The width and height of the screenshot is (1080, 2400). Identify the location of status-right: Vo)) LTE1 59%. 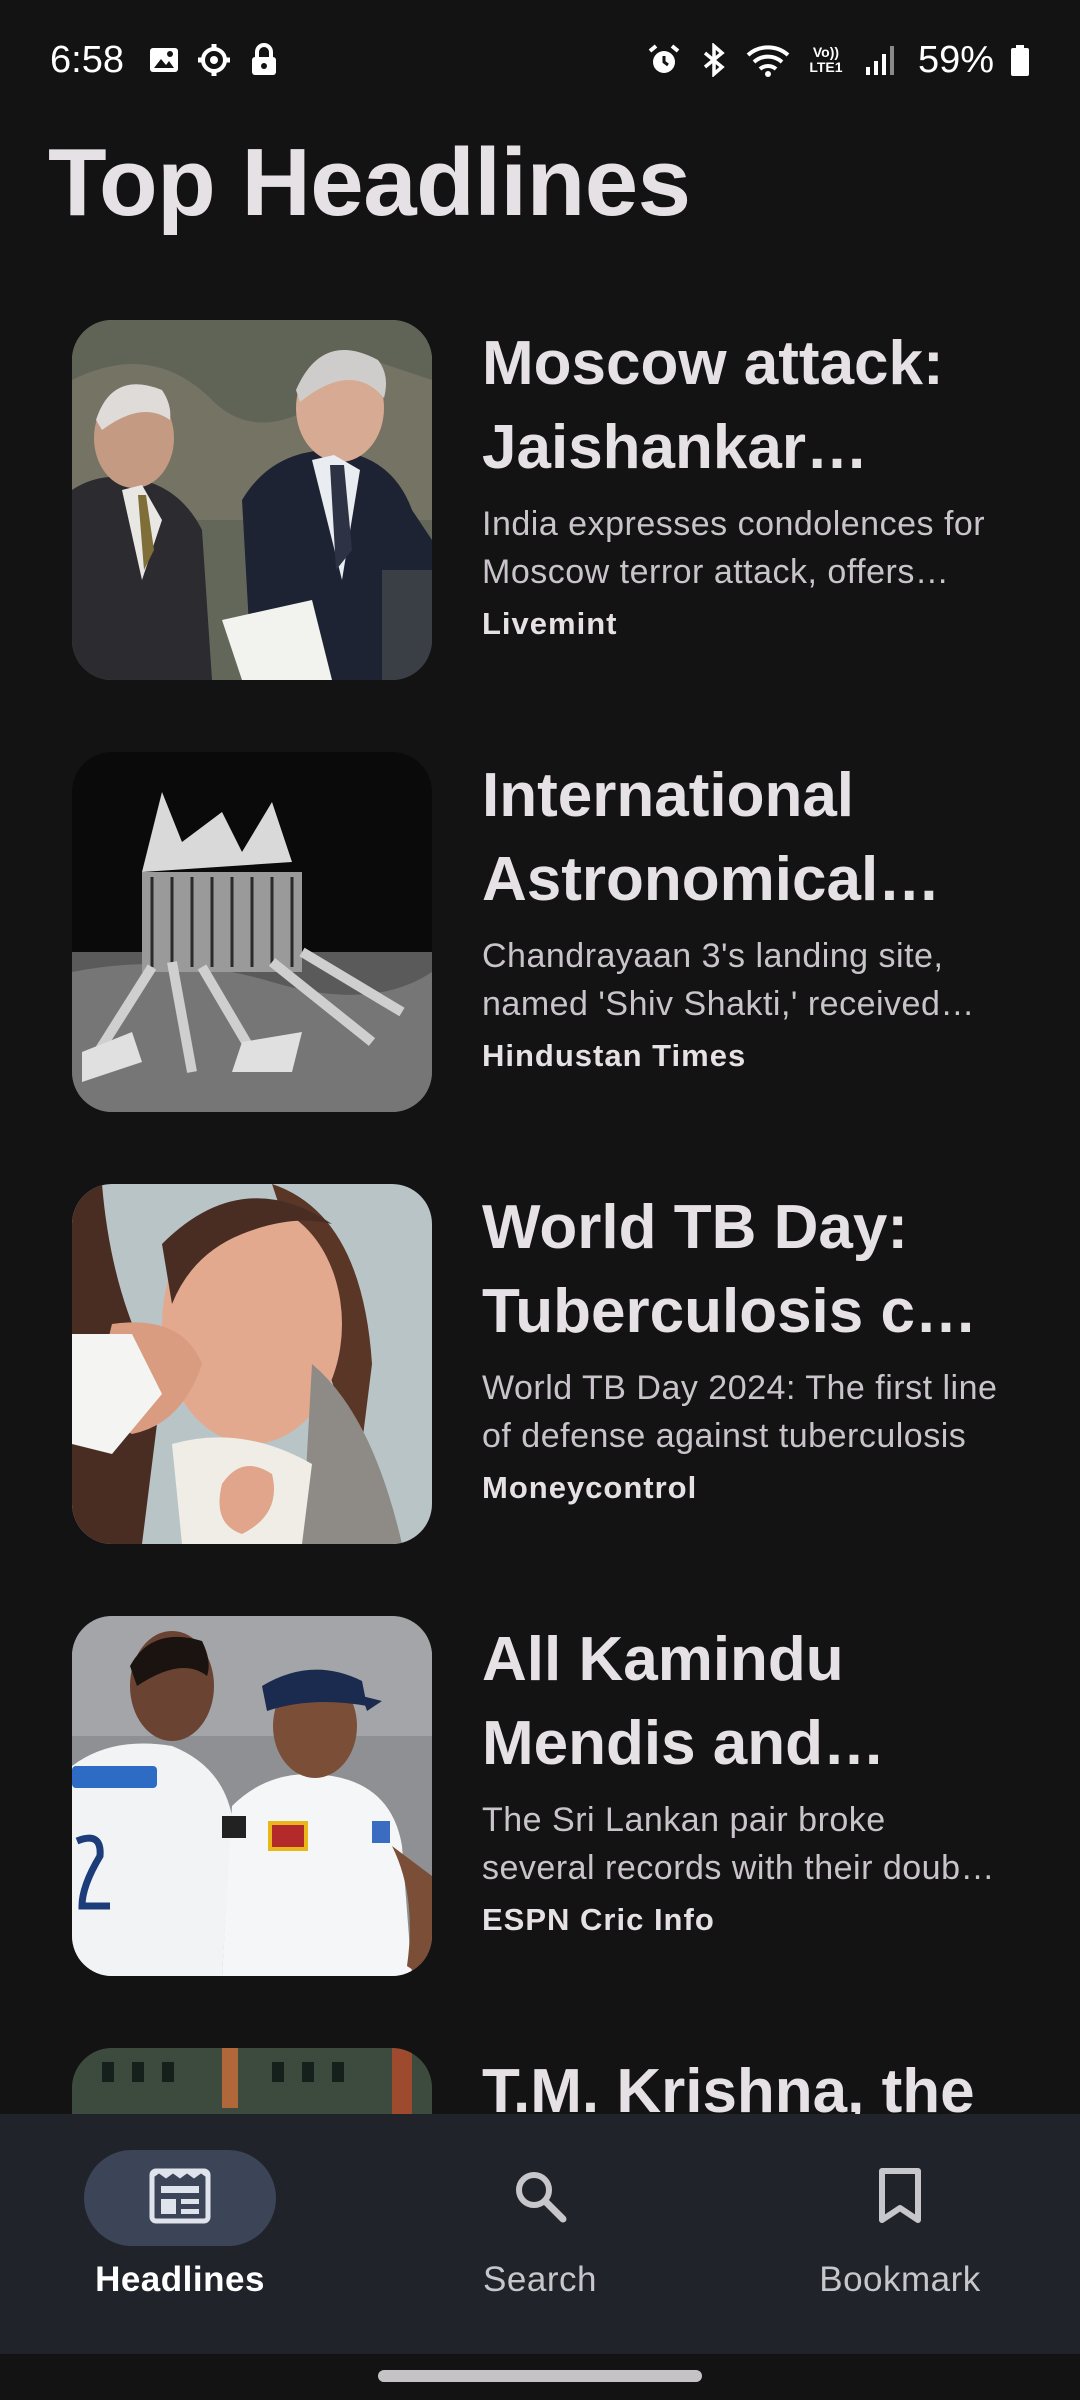
(839, 60).